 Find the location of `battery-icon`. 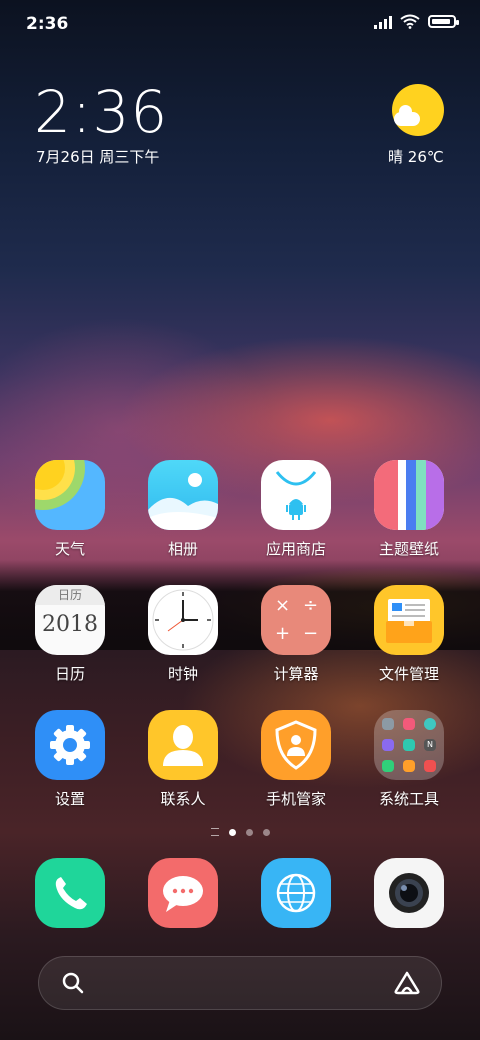

battery-icon is located at coordinates (443, 21).